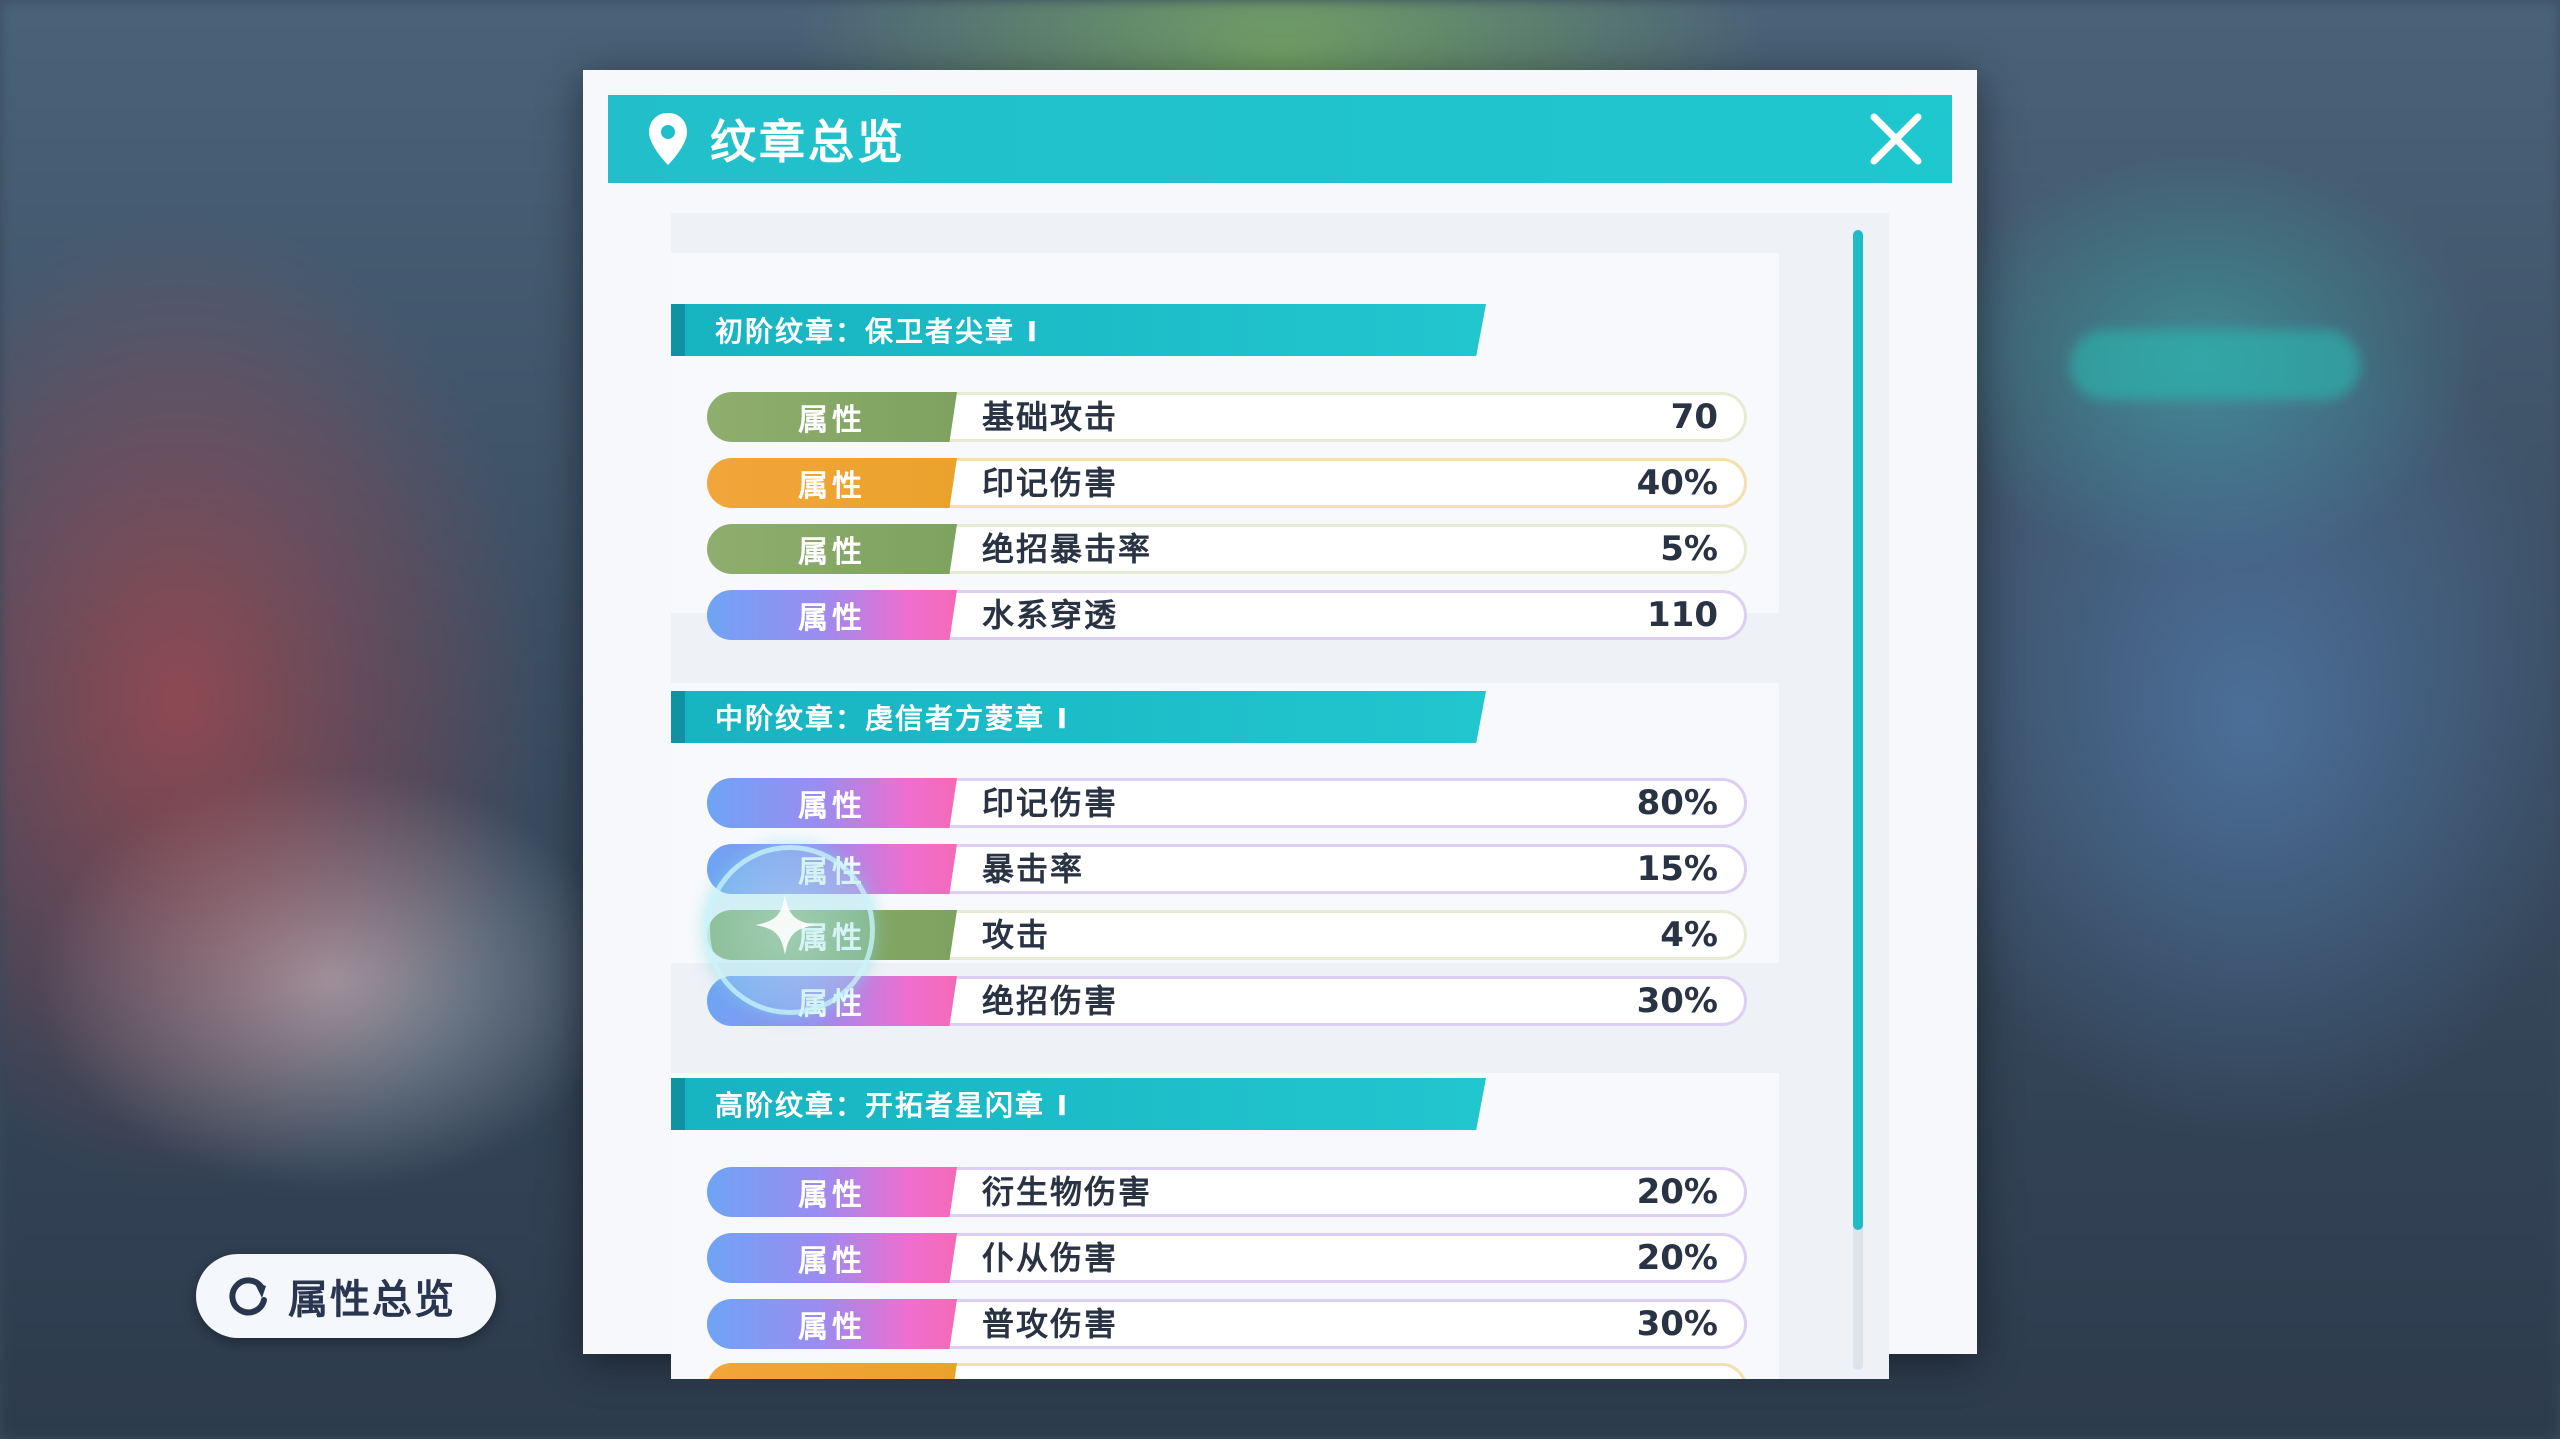 This screenshot has width=2560, height=1439. I want to click on attribute-overview-label: 属性总览, so click(372, 1300).